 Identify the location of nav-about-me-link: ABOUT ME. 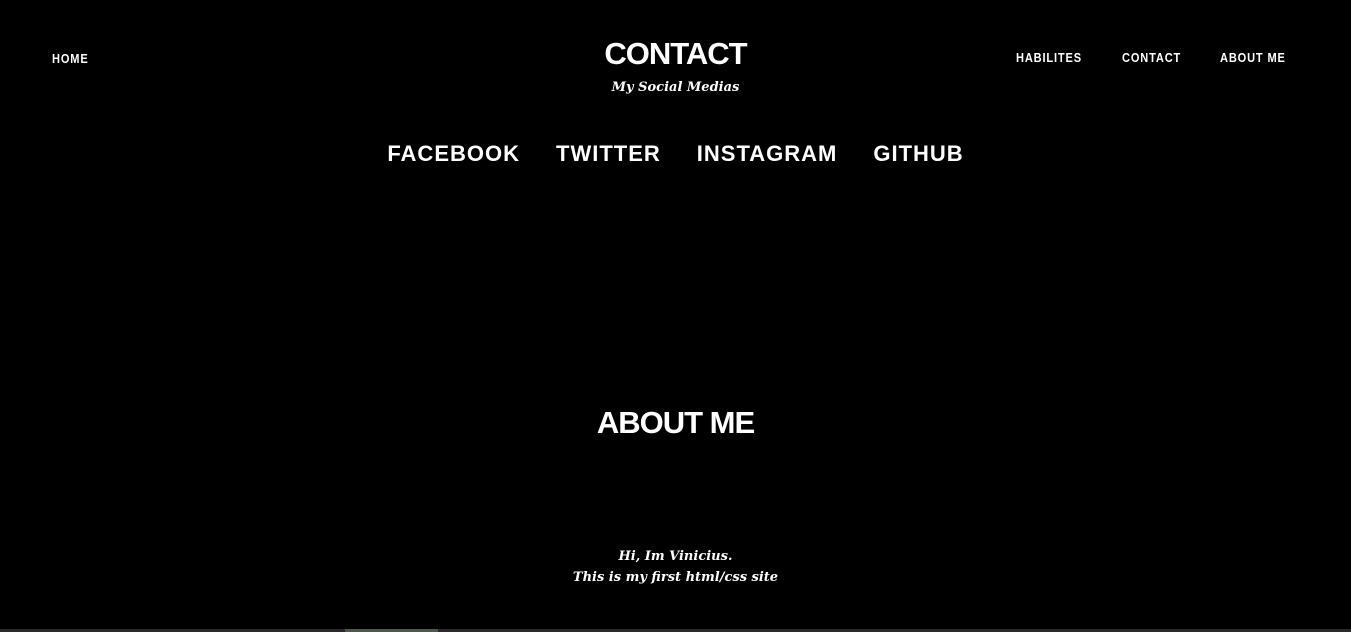
(1253, 57).